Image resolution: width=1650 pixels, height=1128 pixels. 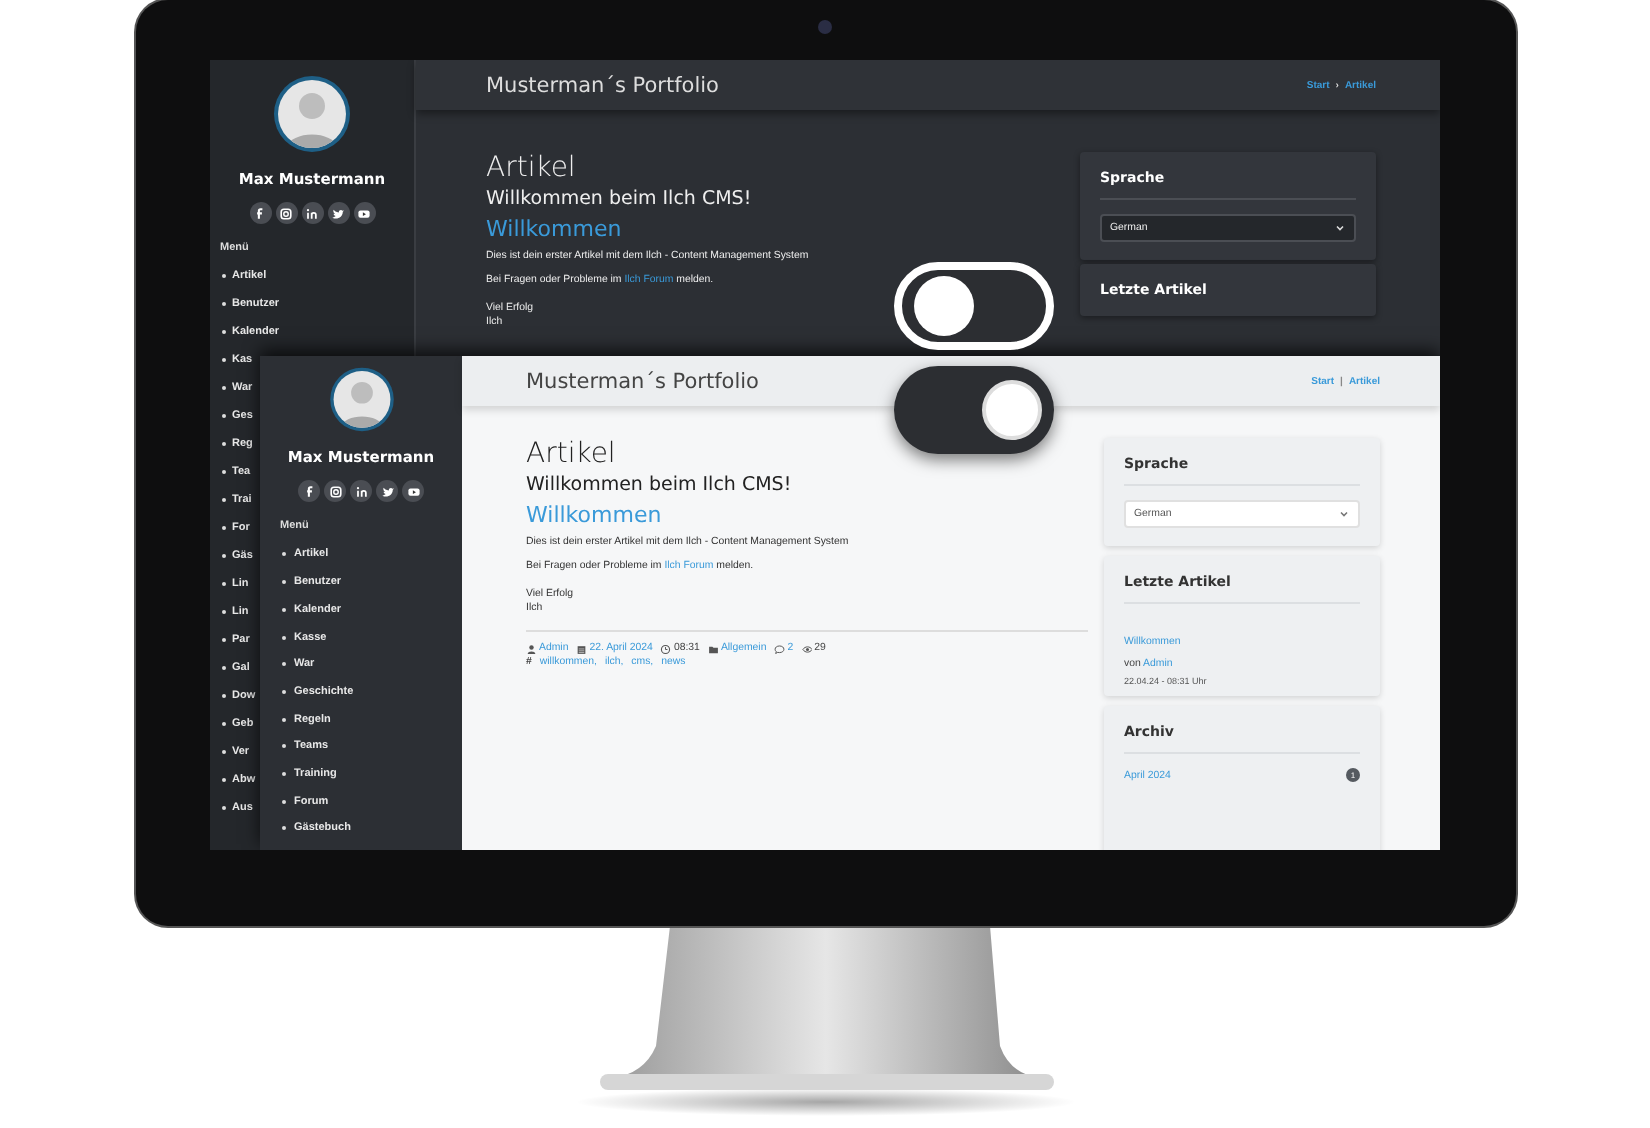 I want to click on folder-icon, so click(x=713, y=650).